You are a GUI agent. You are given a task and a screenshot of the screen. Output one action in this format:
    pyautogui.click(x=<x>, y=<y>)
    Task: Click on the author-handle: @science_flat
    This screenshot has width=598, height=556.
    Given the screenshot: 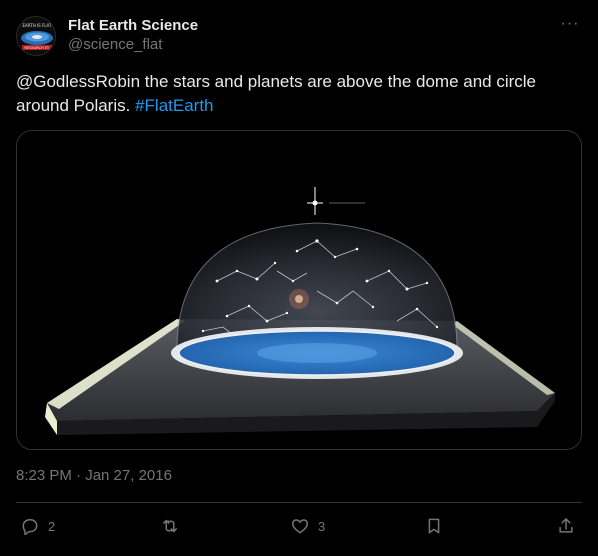 What is the action you would take?
    pyautogui.click(x=133, y=45)
    